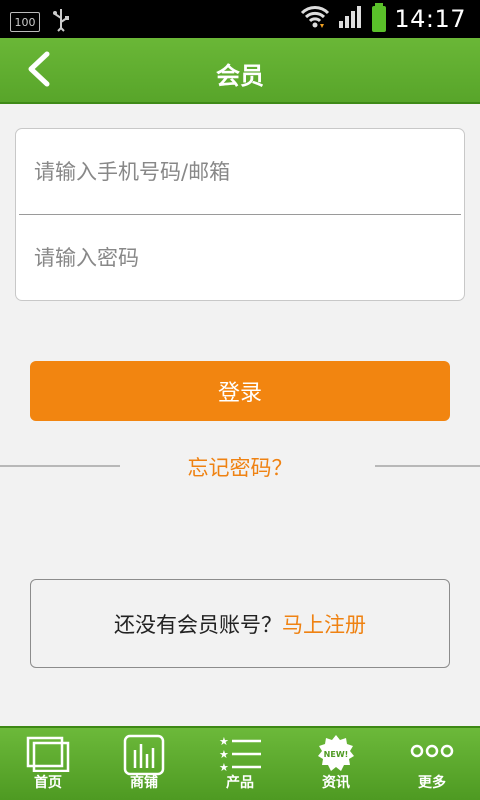  I want to click on phone-email-field, so click(240, 172).